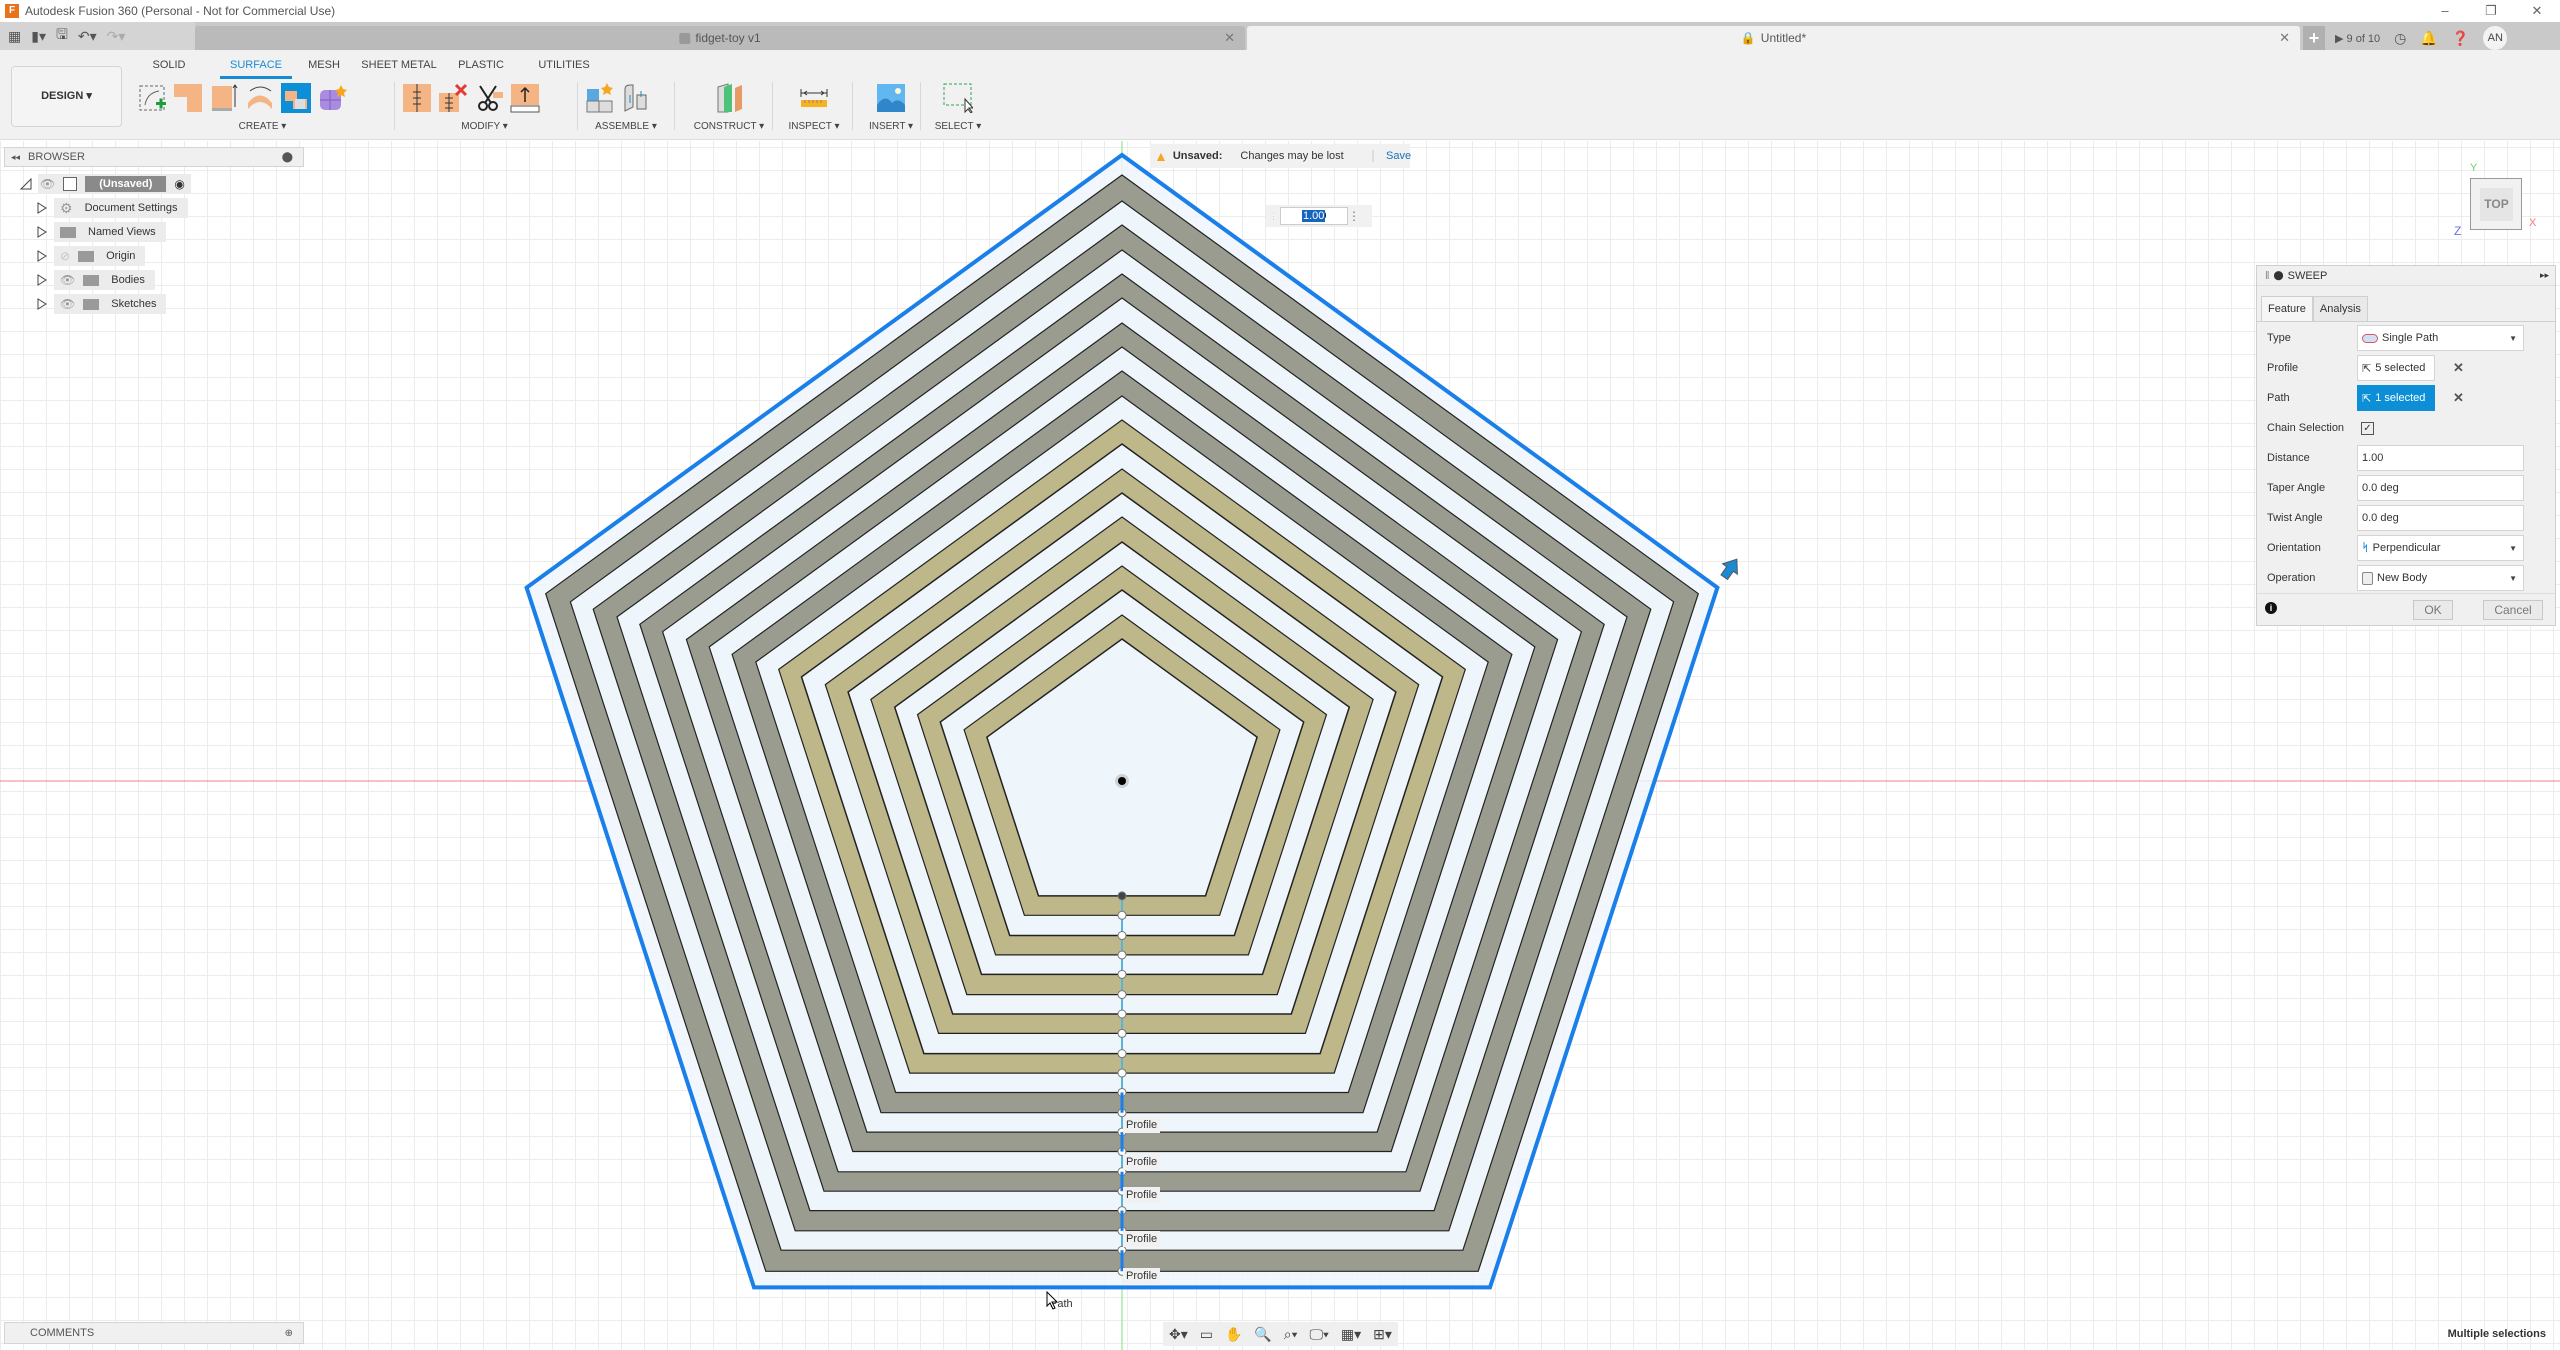 This screenshot has height=1350, width=2560. I want to click on restore-button: ❐, so click(2491, 11).